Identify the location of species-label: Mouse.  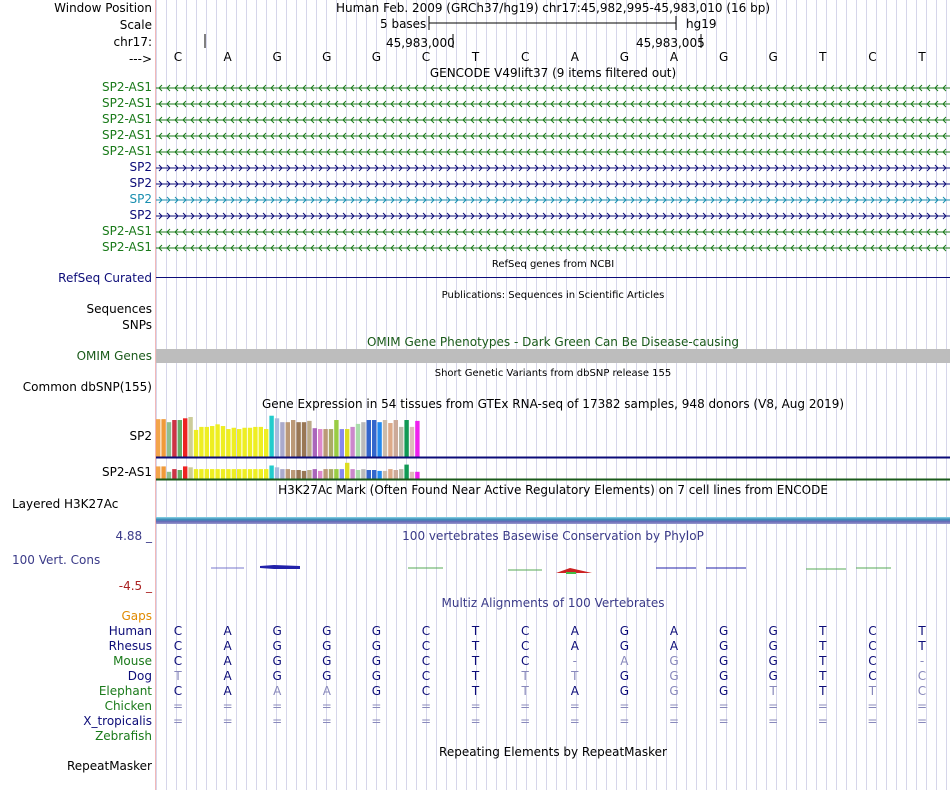
(132, 661).